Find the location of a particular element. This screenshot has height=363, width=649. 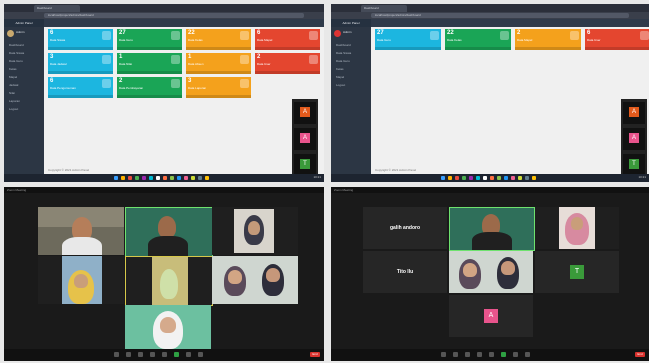

video-tile-speaking is located at coordinates (169, 281).